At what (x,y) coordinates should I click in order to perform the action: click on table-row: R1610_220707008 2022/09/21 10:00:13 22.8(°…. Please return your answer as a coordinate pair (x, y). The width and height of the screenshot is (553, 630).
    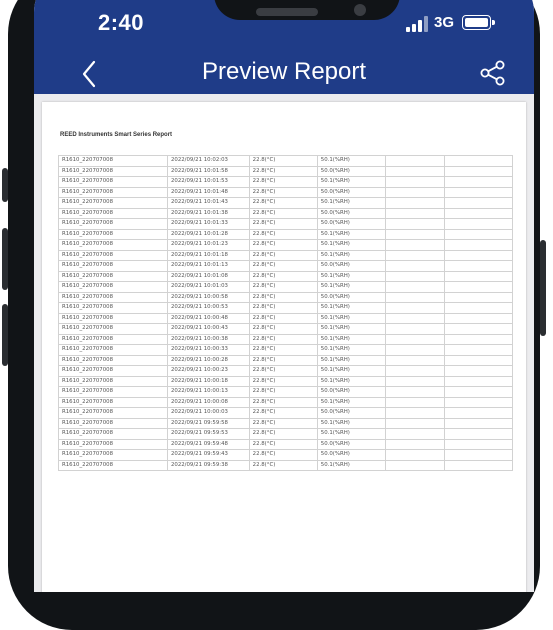
    Looking at the image, I should click on (286, 392).